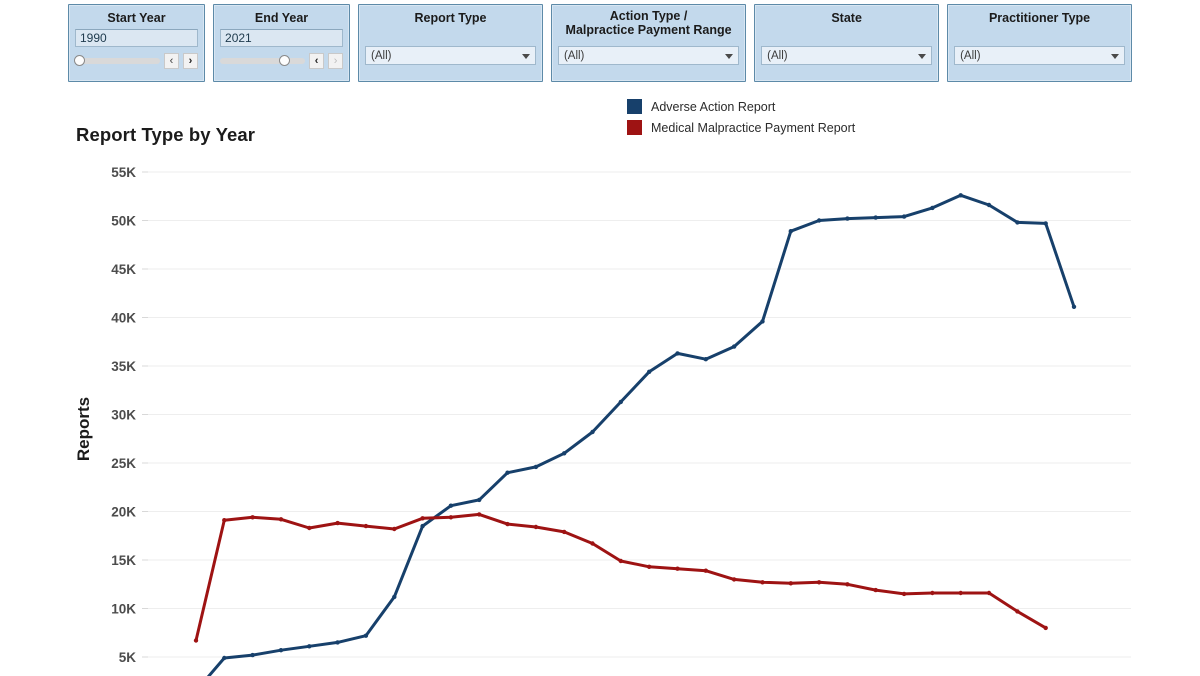 Image resolution: width=1200 pixels, height=676 pixels. What do you see at coordinates (450, 43) in the screenshot?
I see `filter-report-type: Report Type (All)` at bounding box center [450, 43].